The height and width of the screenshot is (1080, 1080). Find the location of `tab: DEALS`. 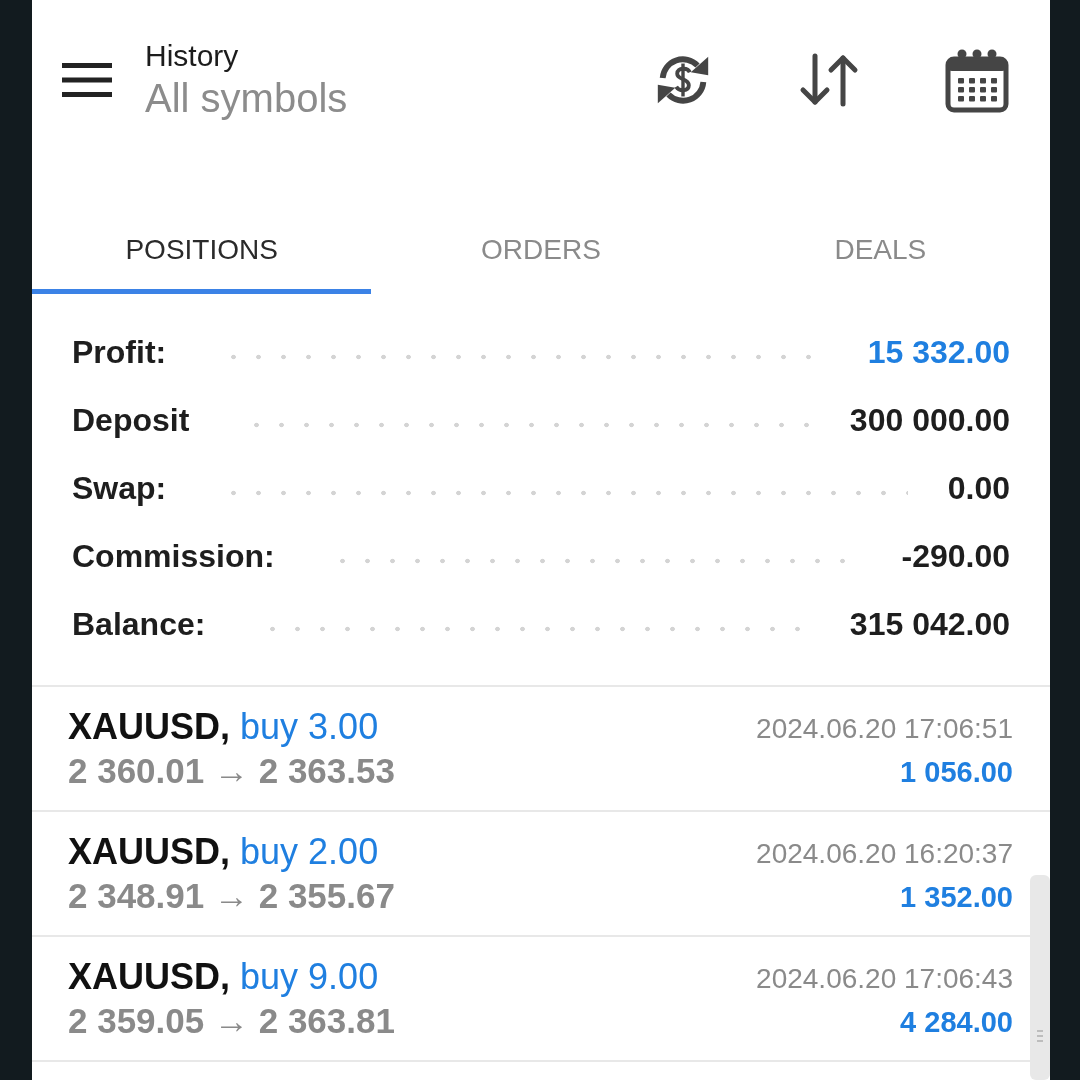

tab: DEALS is located at coordinates (880, 222).